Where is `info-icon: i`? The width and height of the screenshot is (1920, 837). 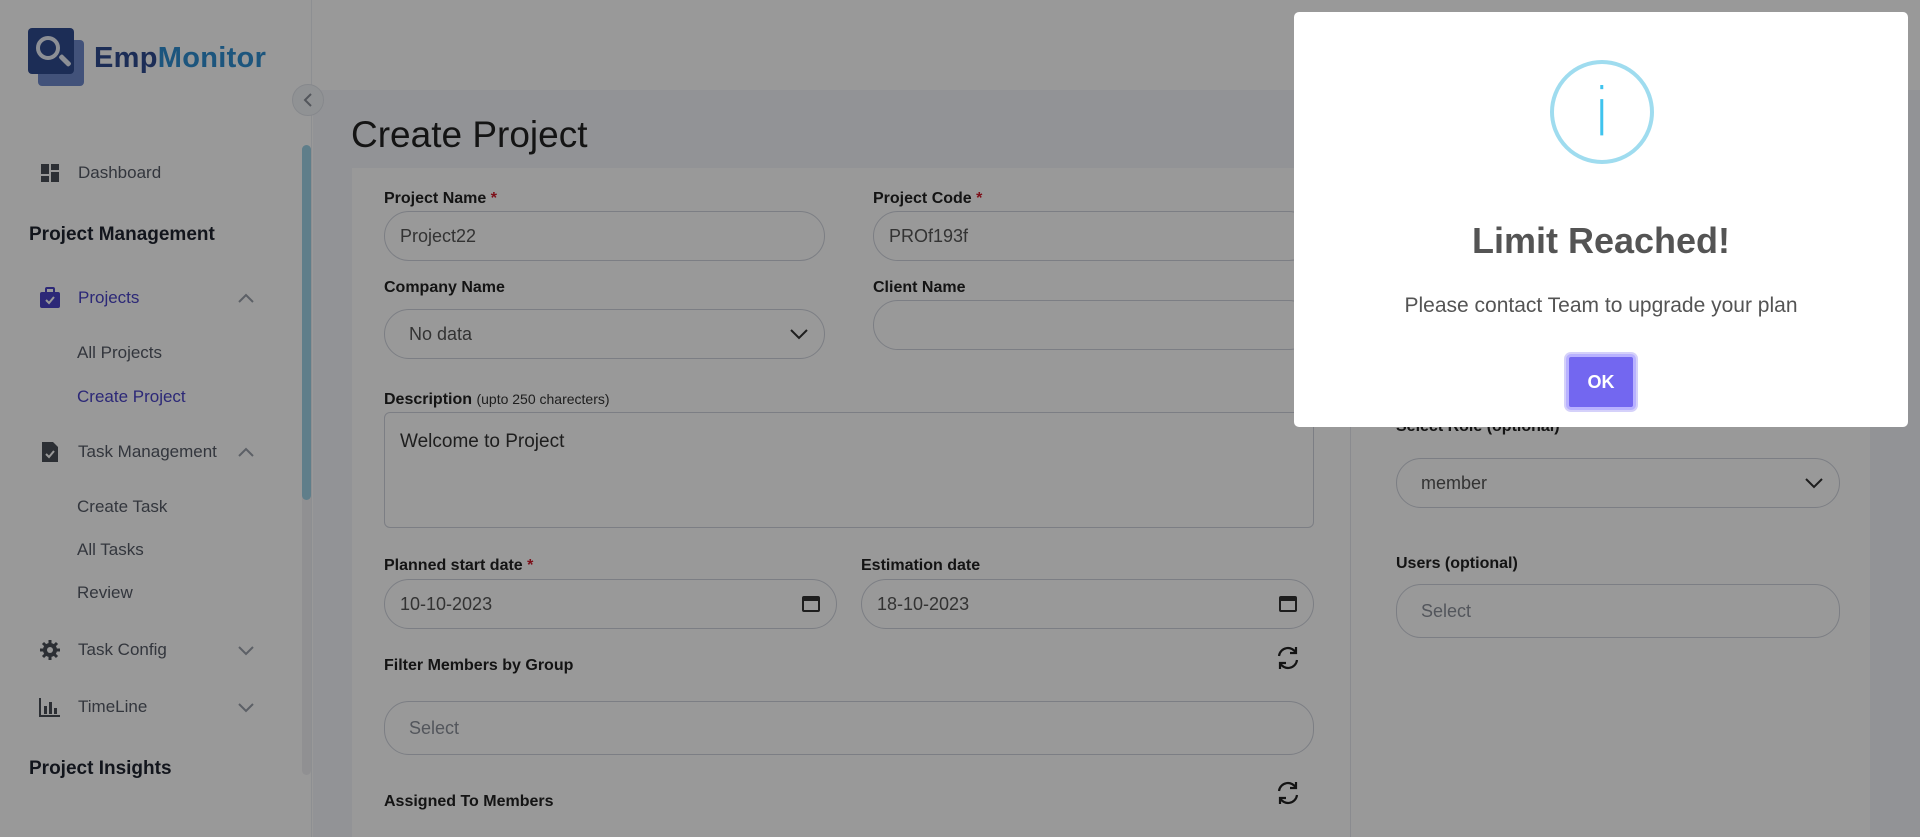 info-icon: i is located at coordinates (1602, 112).